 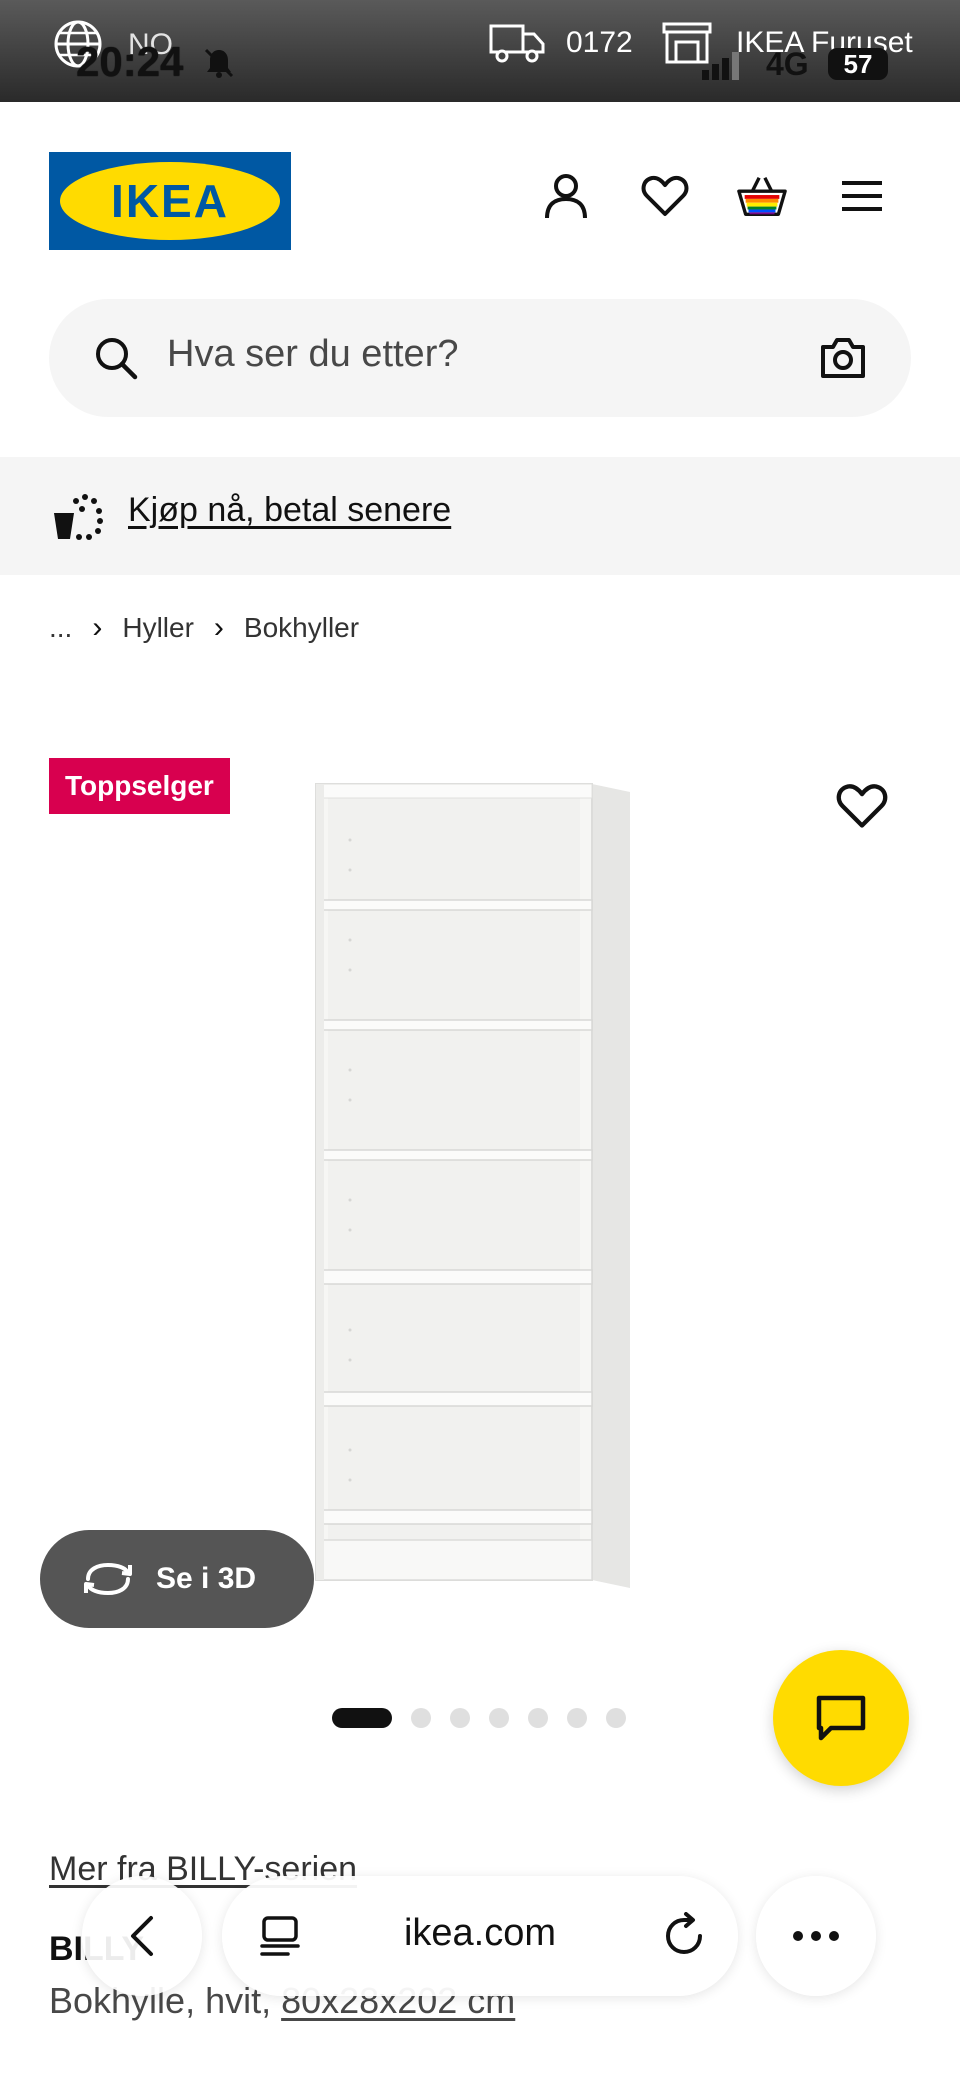 I want to click on more-dots-icon, so click(x=816, y=1936).